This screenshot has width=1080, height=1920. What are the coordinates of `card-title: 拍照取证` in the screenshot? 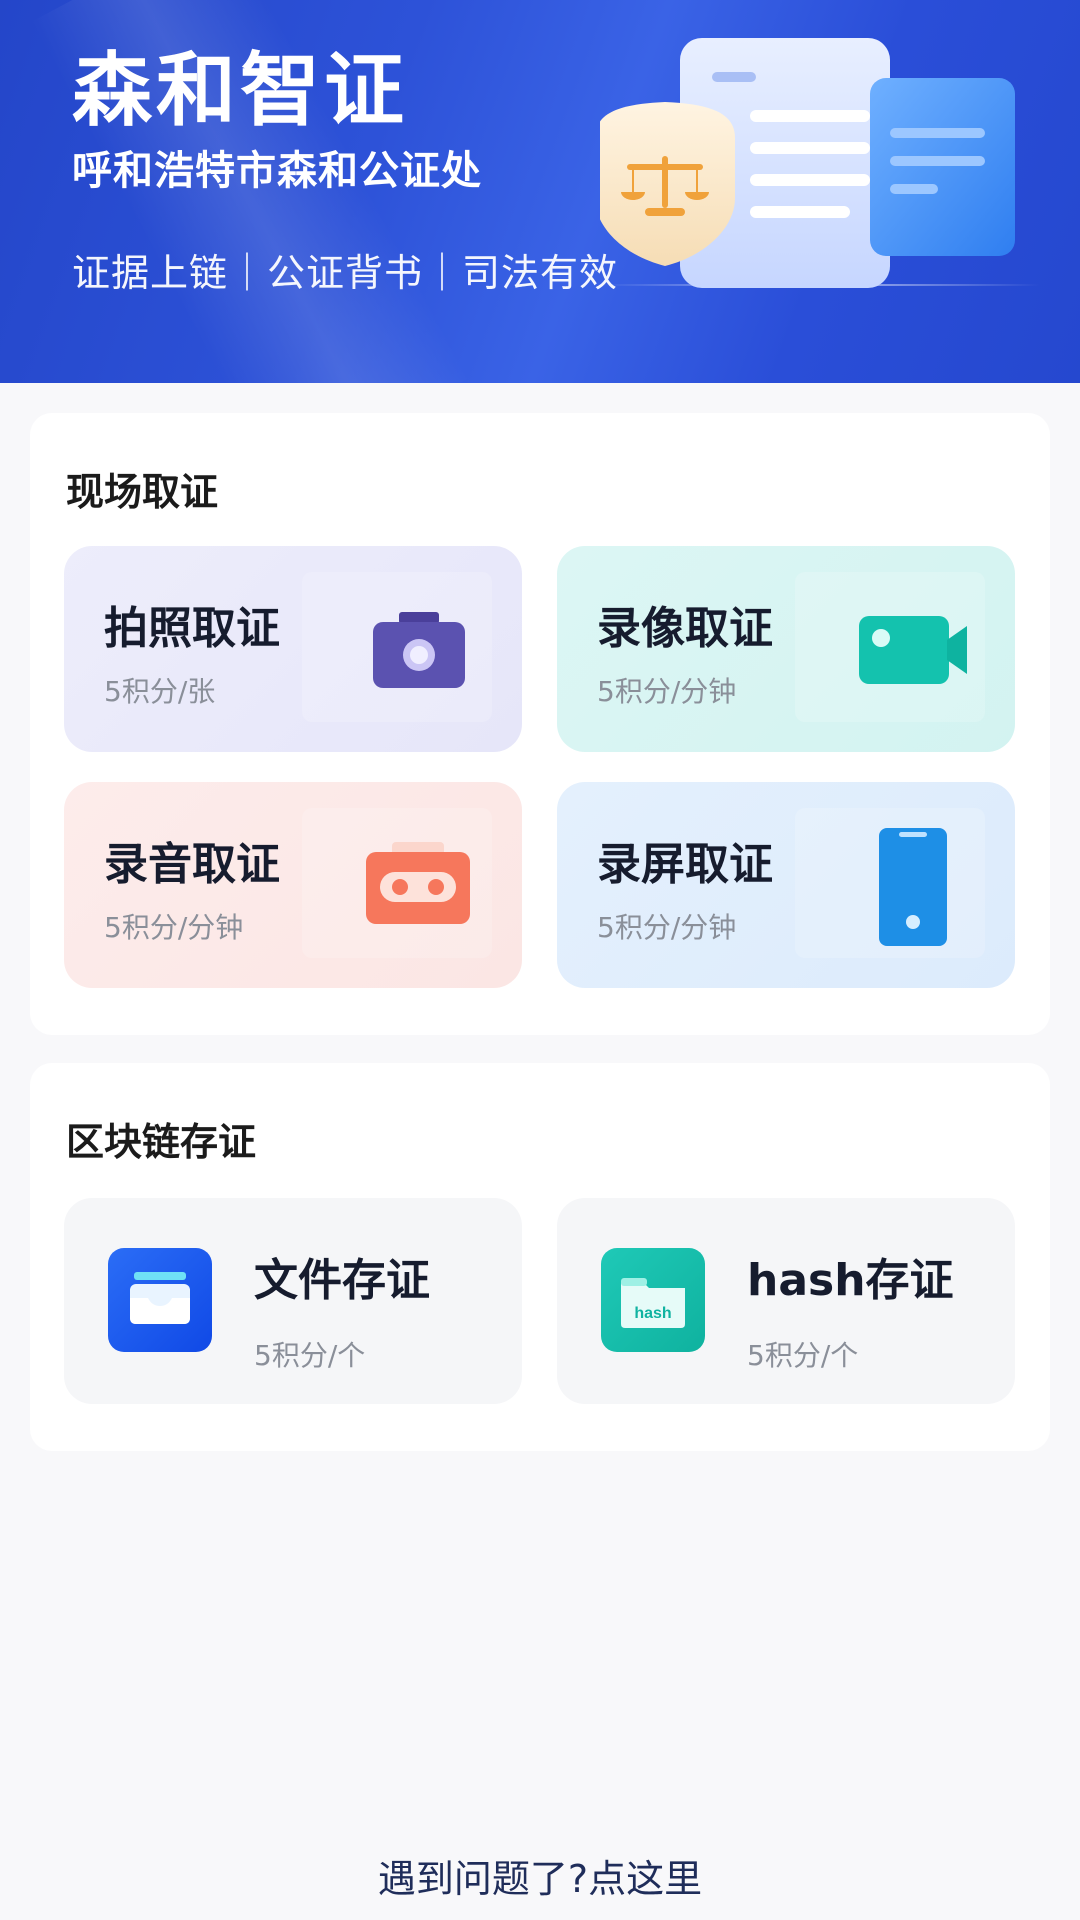 It's located at (192, 628).